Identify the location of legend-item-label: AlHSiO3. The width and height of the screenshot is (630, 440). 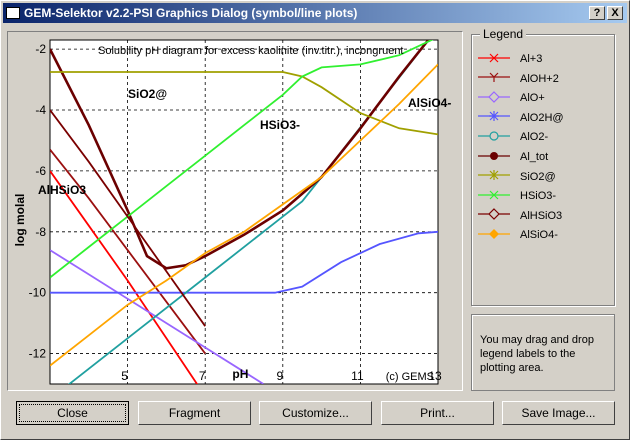
(541, 215).